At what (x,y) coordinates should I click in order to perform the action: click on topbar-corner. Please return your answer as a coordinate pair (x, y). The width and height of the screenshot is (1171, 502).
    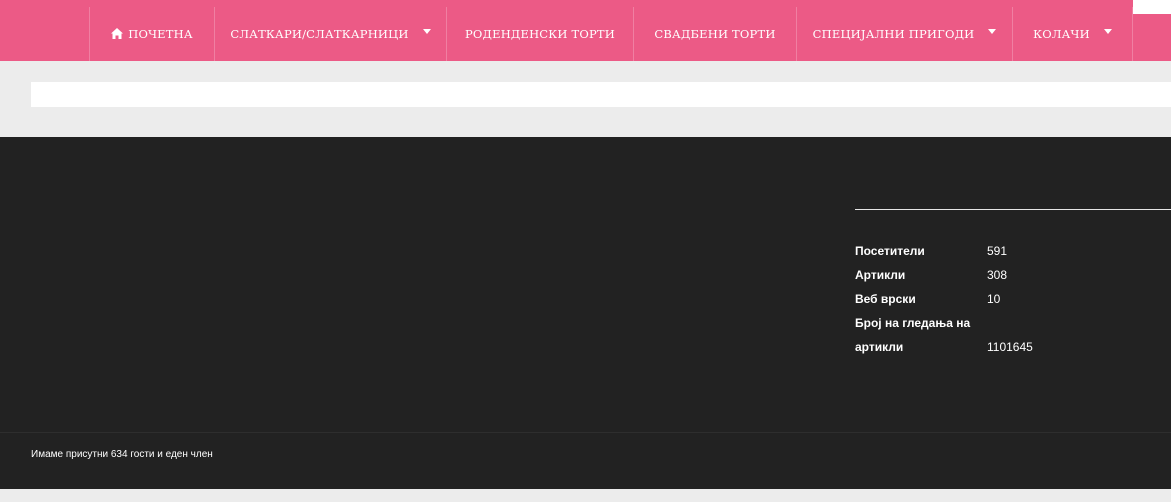
    Looking at the image, I should click on (1152, 7).